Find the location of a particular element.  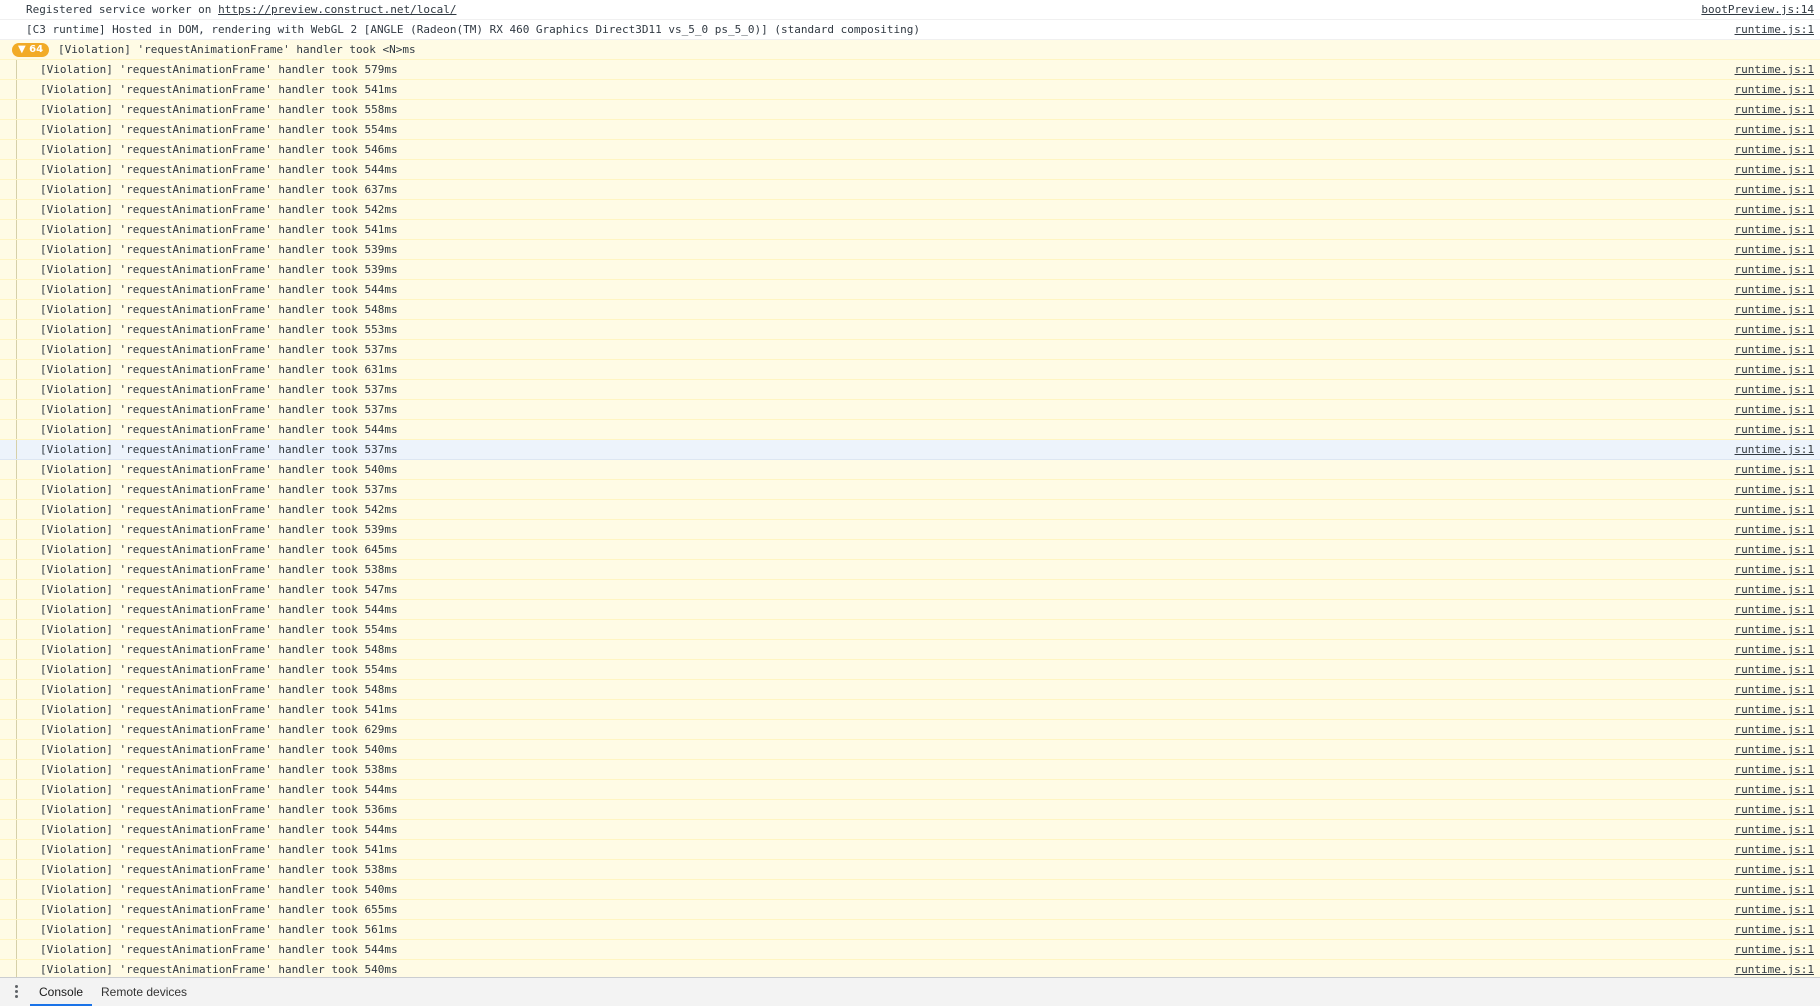

service-worker-url-link: https://preview.construct.net/local/ is located at coordinates (337, 9).